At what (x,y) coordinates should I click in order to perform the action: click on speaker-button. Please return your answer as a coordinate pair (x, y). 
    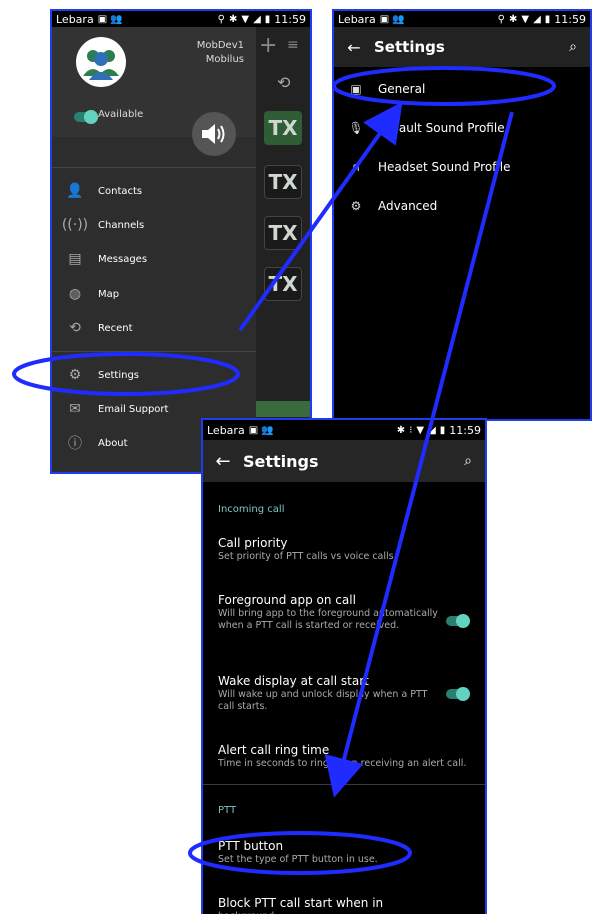
    Looking at the image, I should click on (214, 134).